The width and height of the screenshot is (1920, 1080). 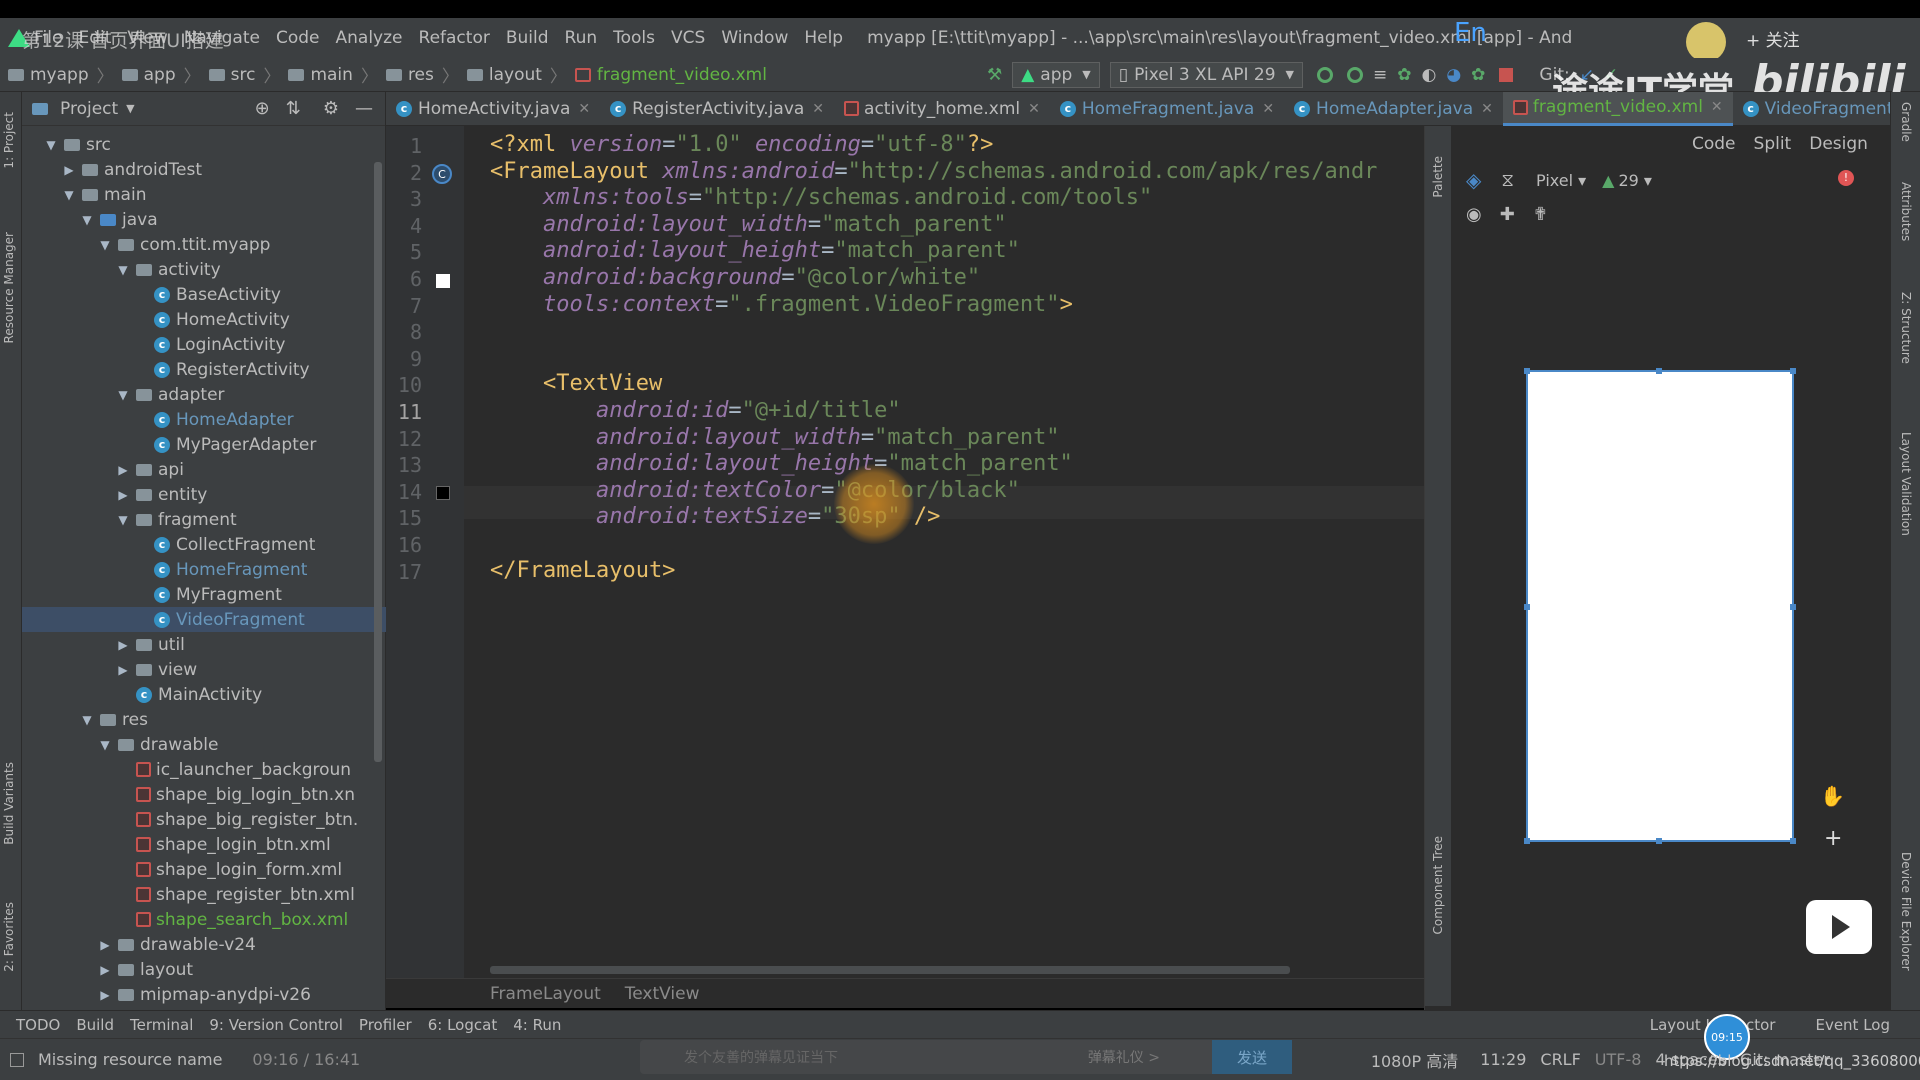 I want to click on color-white-gutter-icon, so click(x=443, y=281).